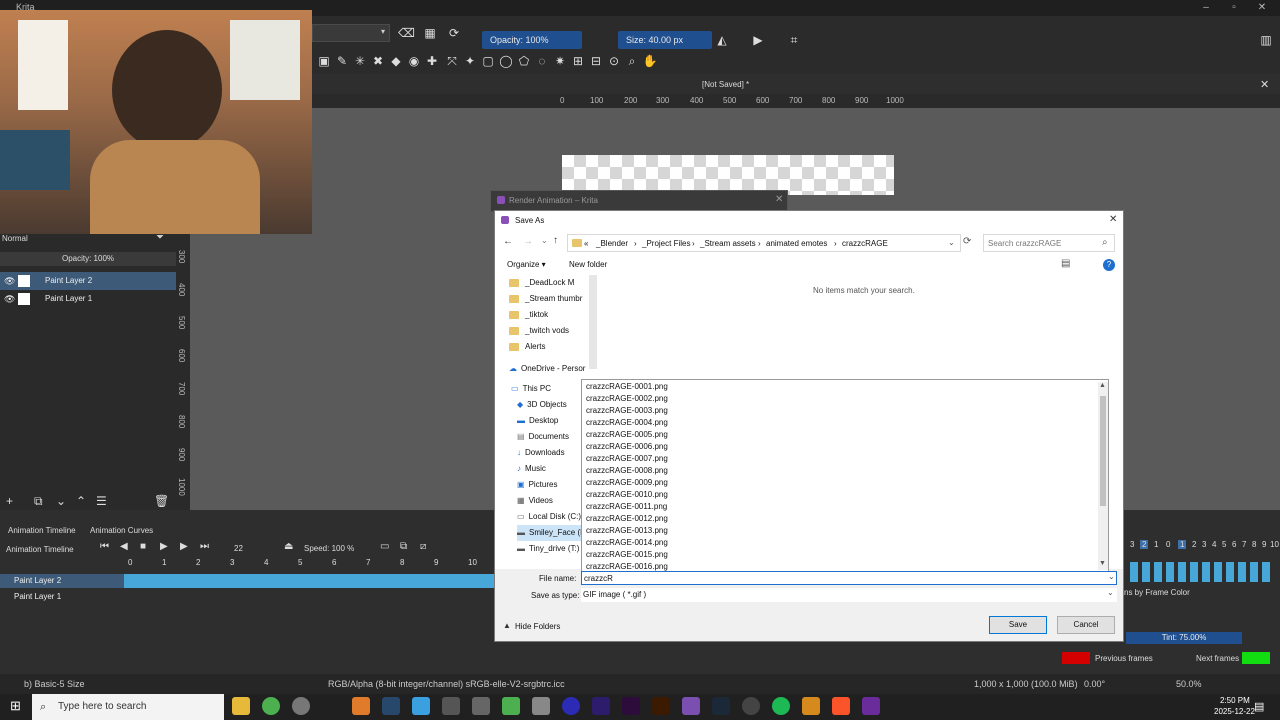 The width and height of the screenshot is (1280, 720). Describe the element at coordinates (578, 61) in the screenshot. I see `similar-select-icon: ⊞` at that location.